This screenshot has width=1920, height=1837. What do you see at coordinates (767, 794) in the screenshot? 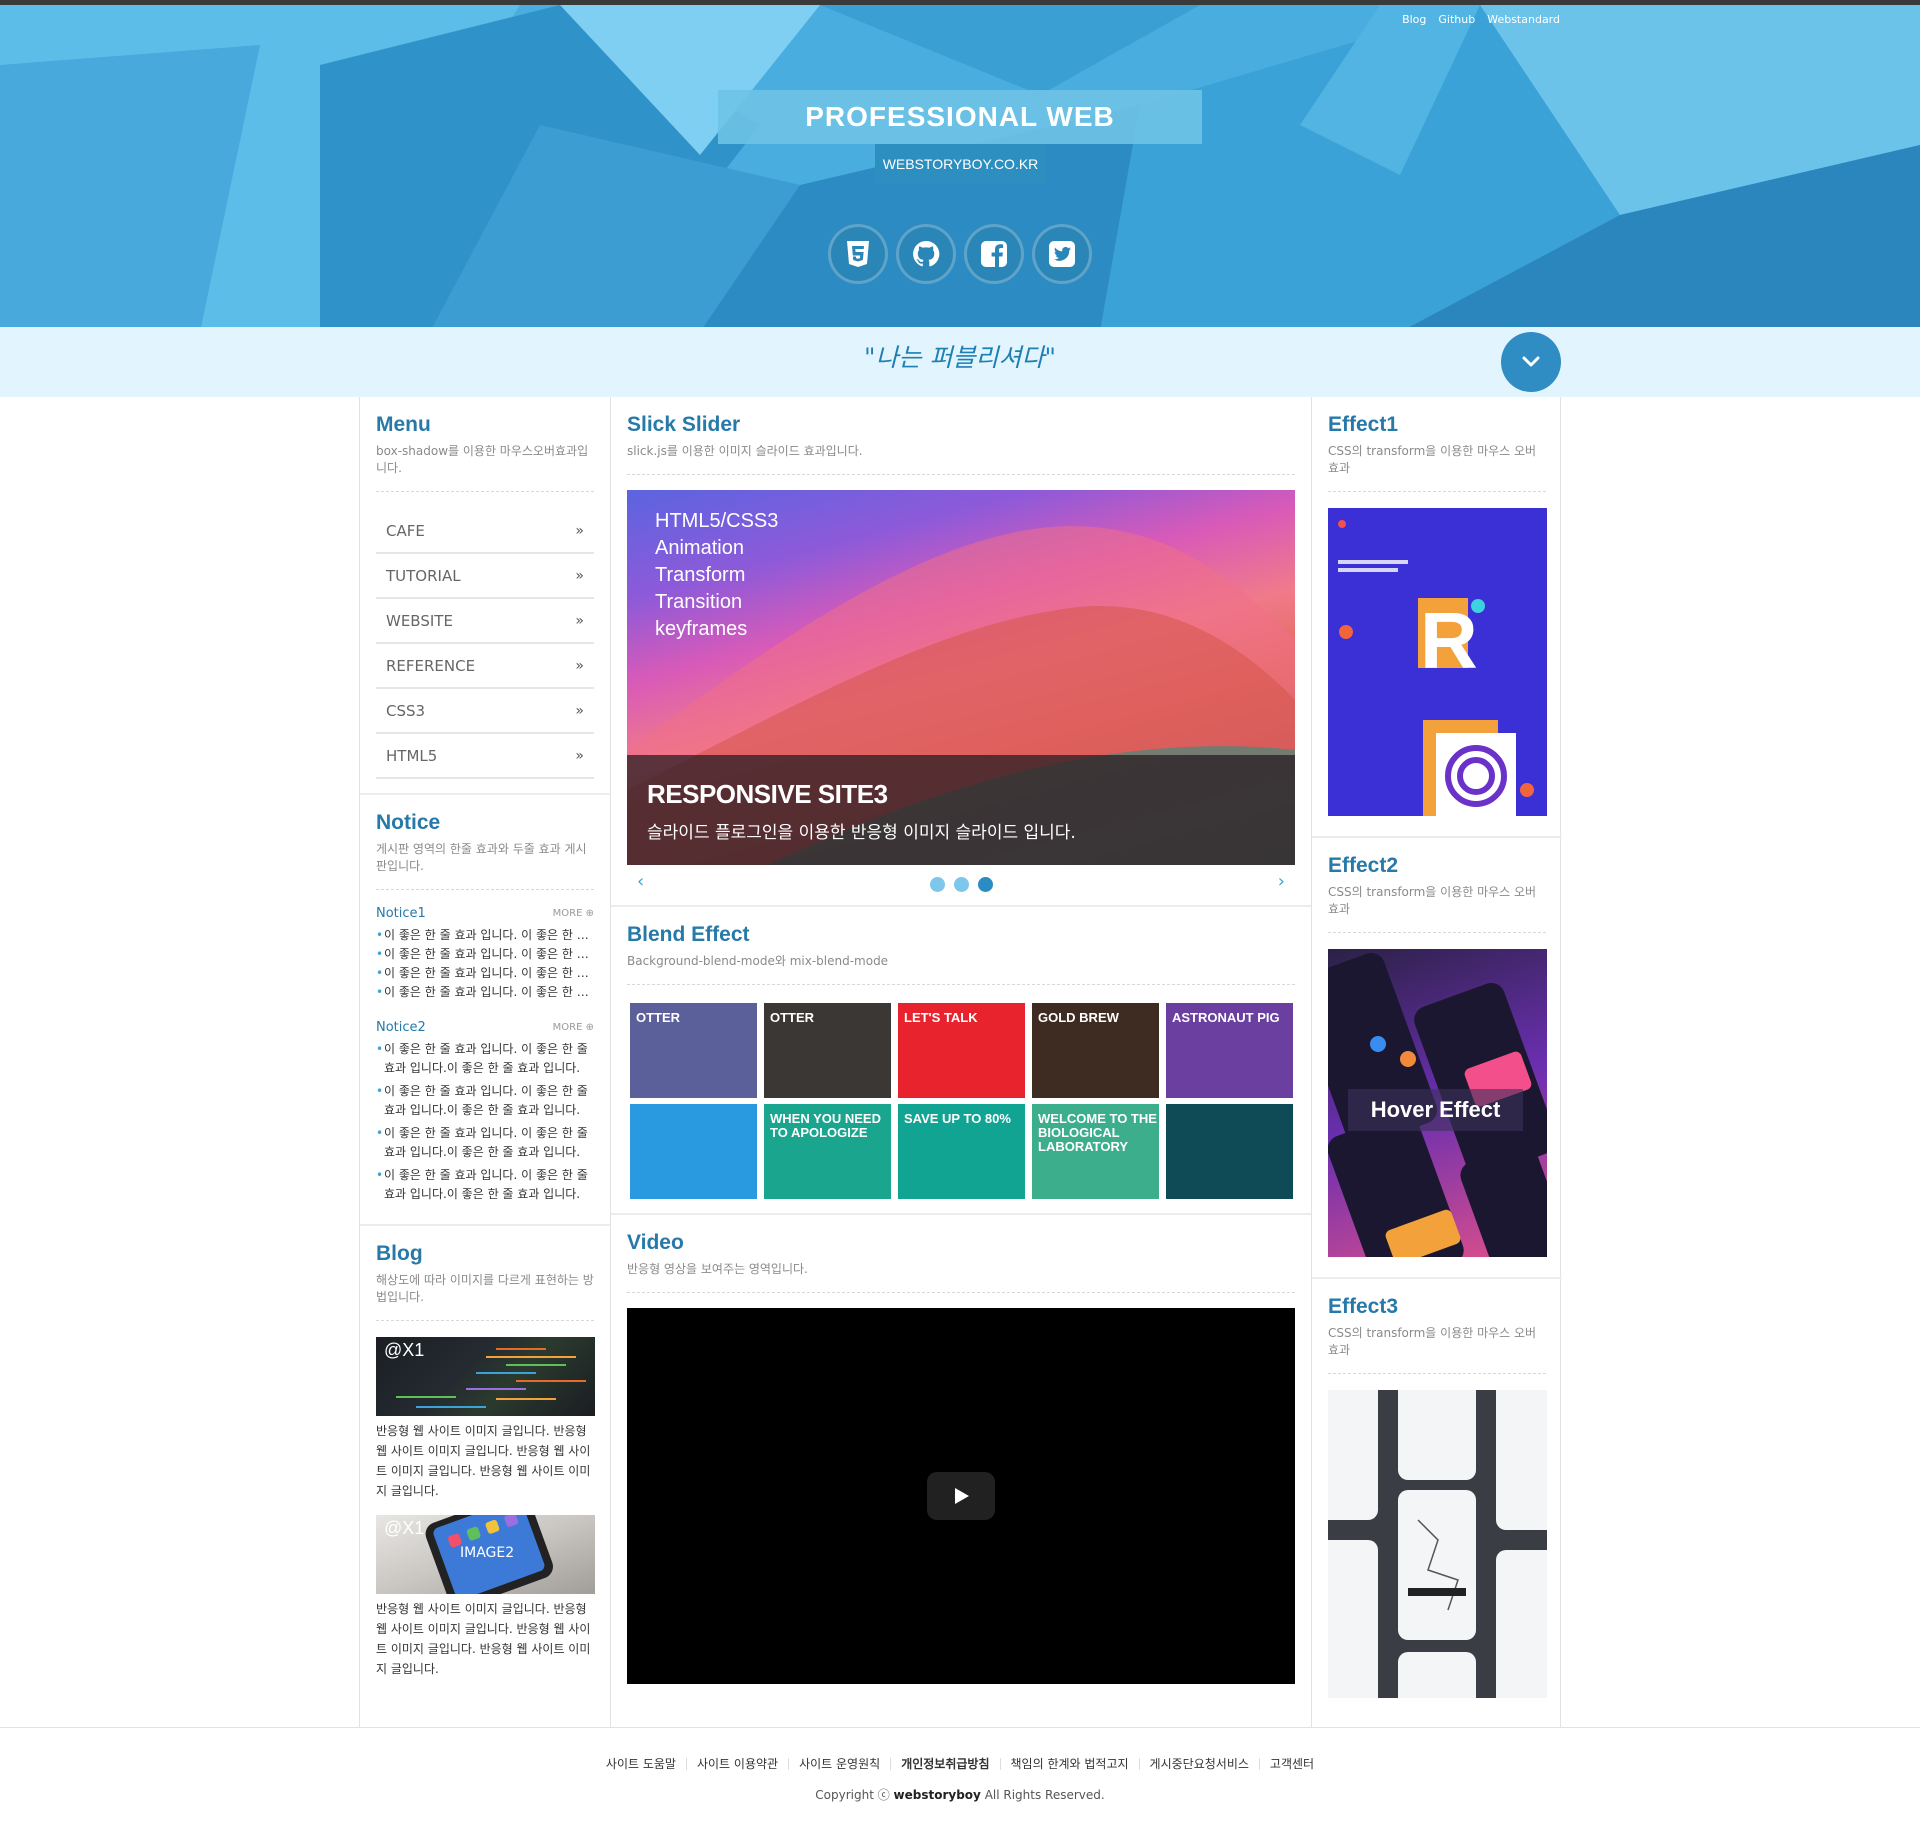
I see `slide-caption-title: RESPONSIVE SITE3` at bounding box center [767, 794].